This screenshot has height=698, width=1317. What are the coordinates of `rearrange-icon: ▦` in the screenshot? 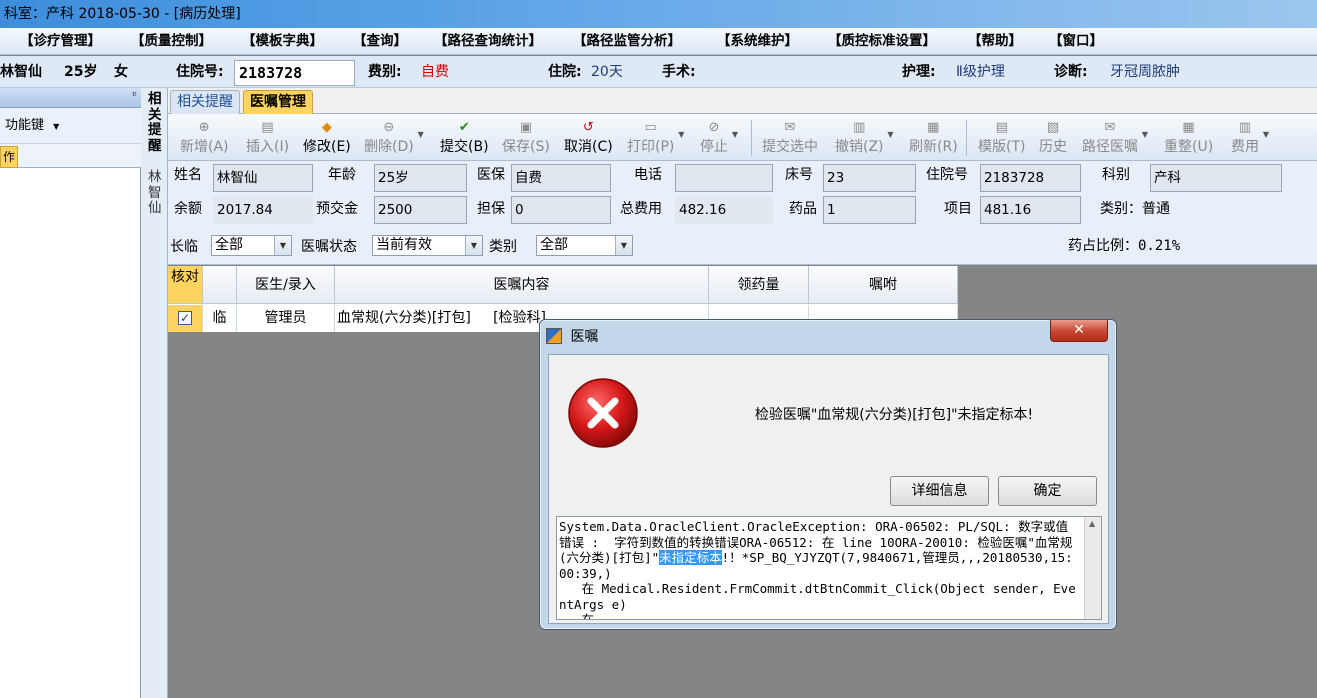 It's located at (1188, 127).